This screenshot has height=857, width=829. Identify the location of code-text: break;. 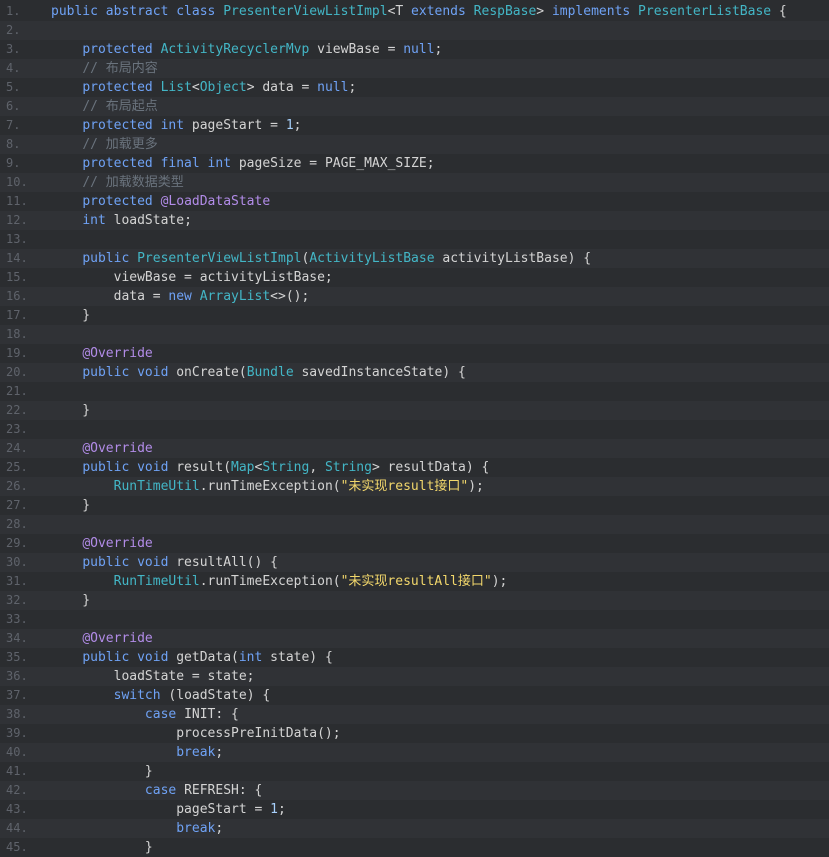
(137, 752).